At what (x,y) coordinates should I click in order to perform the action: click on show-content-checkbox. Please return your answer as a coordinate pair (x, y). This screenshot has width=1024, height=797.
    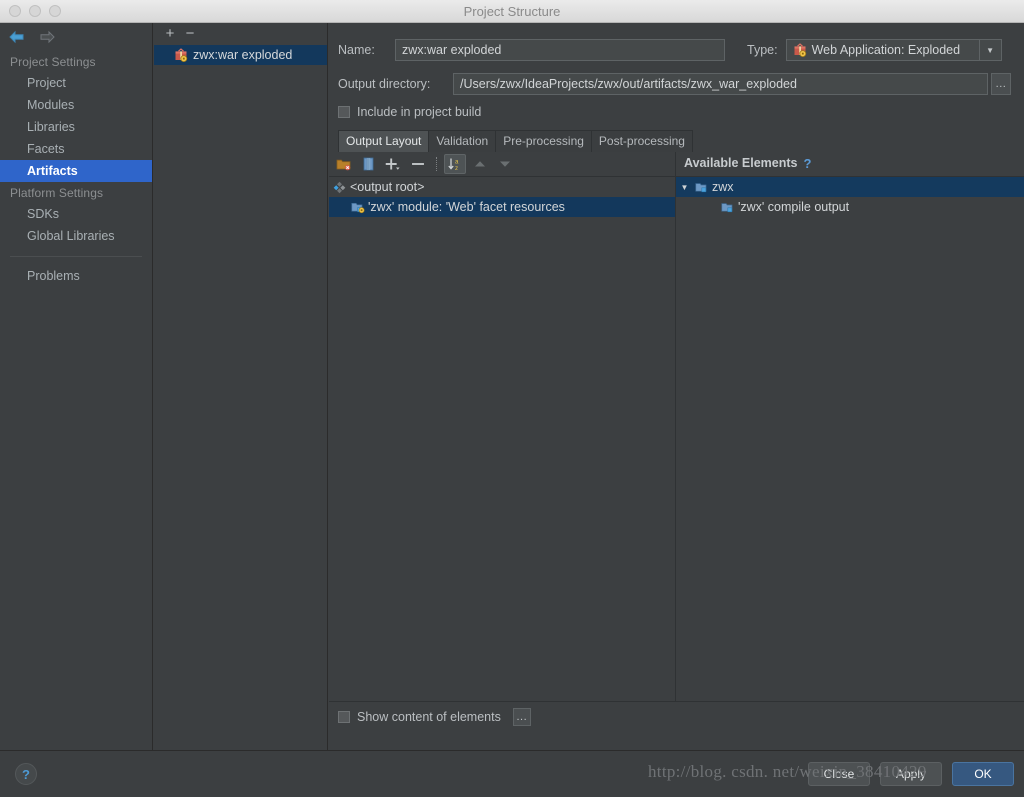
    Looking at the image, I should click on (344, 716).